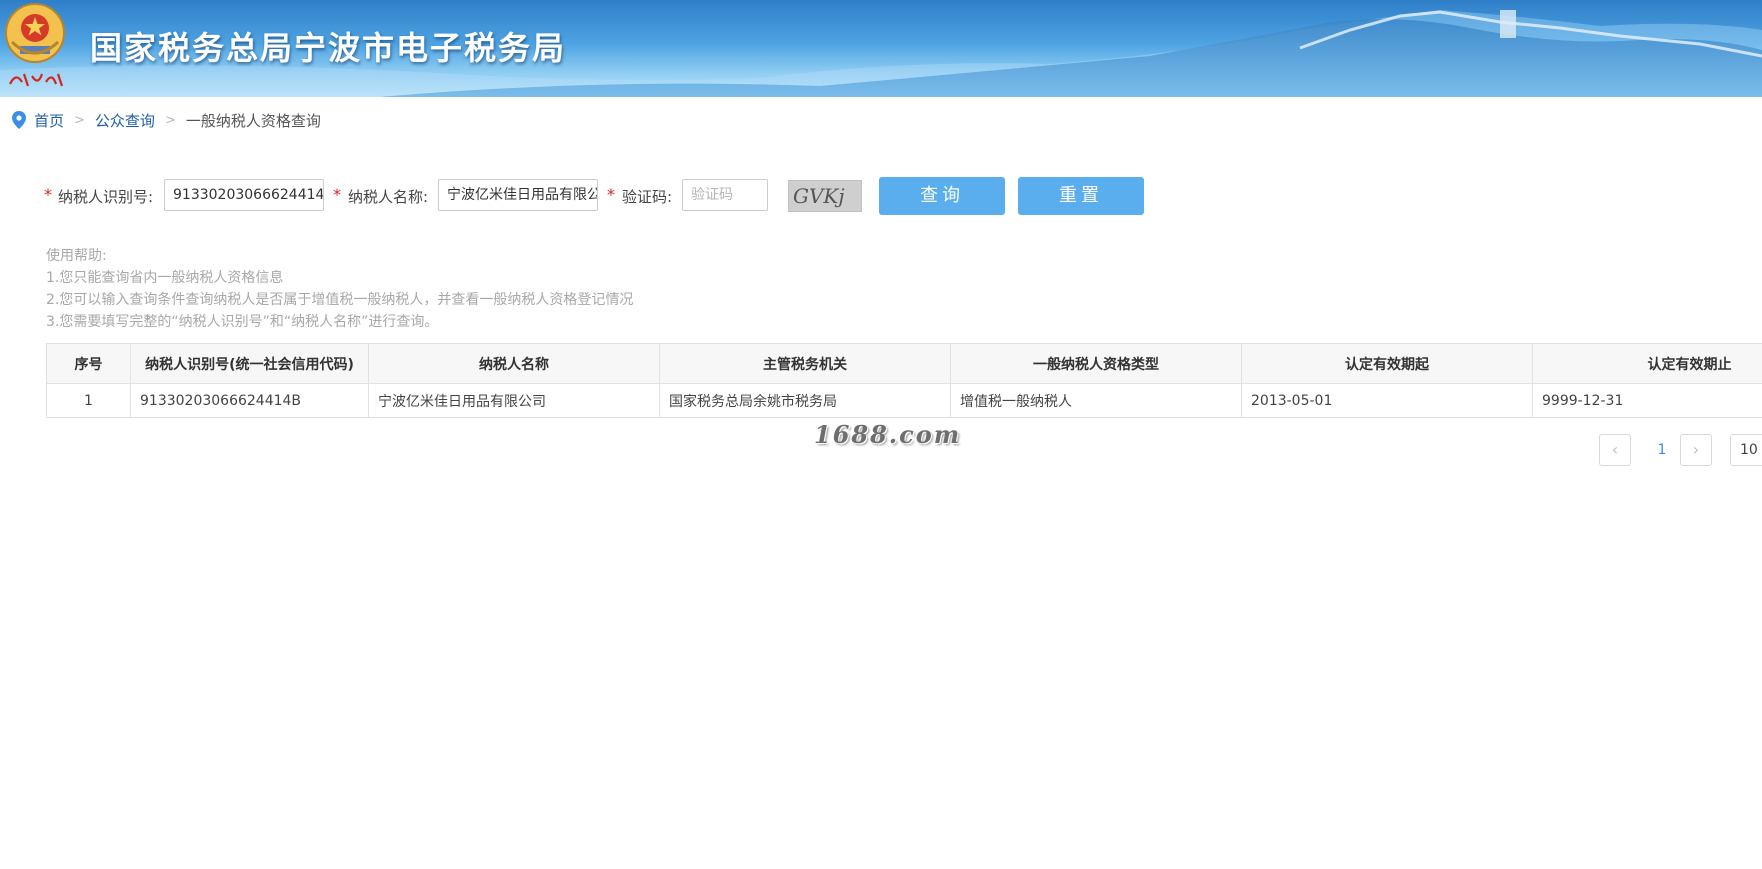  What do you see at coordinates (125, 120) in the screenshot?
I see `breadcrumb-public-query-link: 公众查询` at bounding box center [125, 120].